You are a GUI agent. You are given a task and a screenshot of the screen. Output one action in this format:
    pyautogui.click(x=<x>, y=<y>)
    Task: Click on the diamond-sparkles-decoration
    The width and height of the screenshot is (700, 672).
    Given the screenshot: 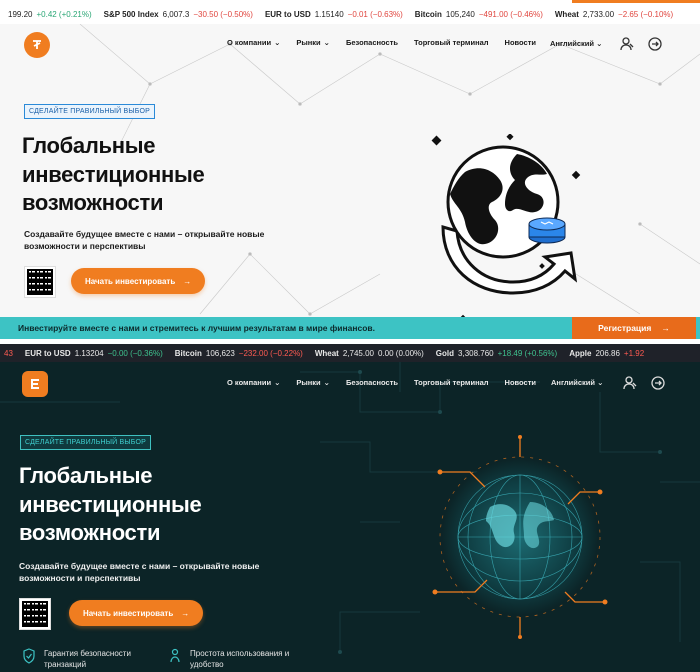 What is the action you would take?
    pyautogui.click(x=506, y=226)
    